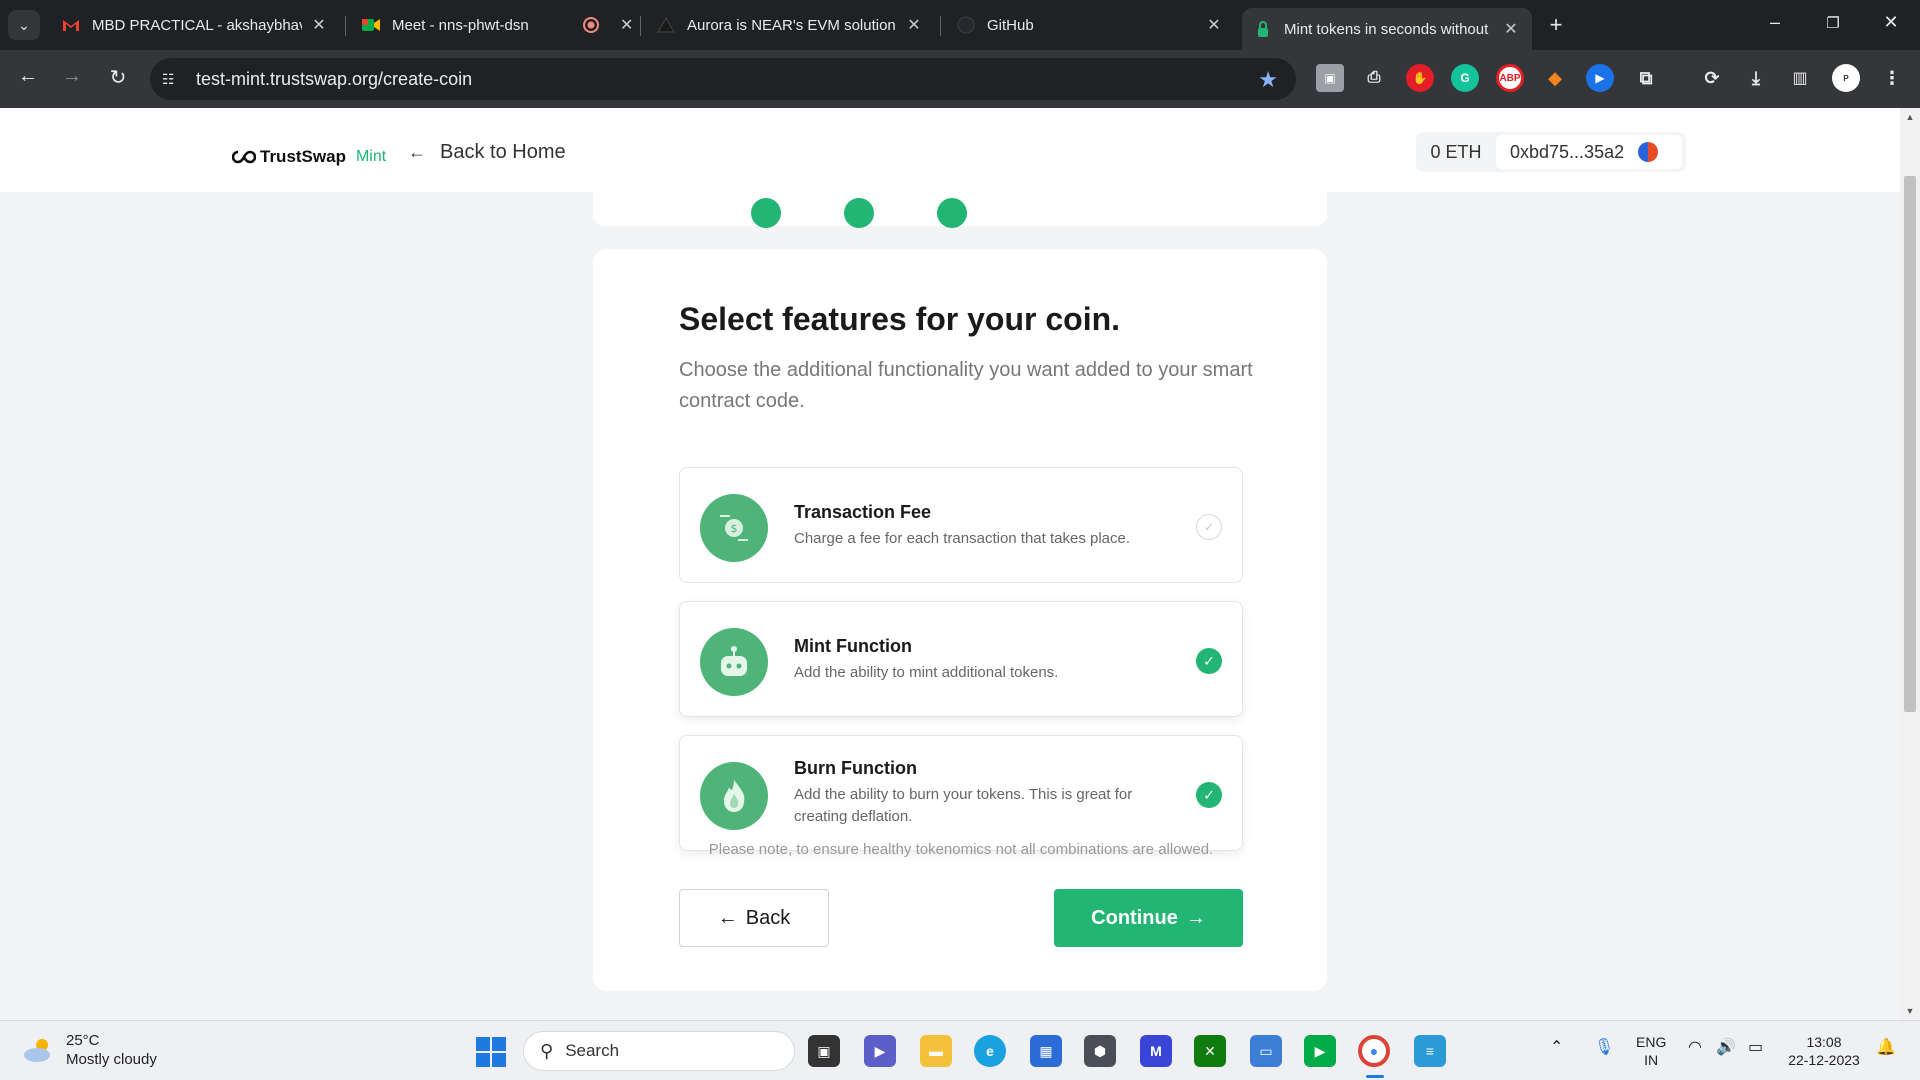 The image size is (1920, 1080). I want to click on extension-puzzle-icon: ▣, so click(1330, 78).